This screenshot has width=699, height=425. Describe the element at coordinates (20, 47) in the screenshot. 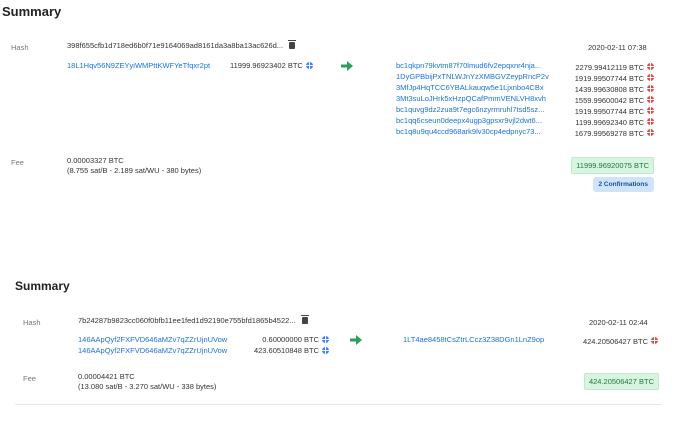

I see `hash-label-1: Hash` at that location.